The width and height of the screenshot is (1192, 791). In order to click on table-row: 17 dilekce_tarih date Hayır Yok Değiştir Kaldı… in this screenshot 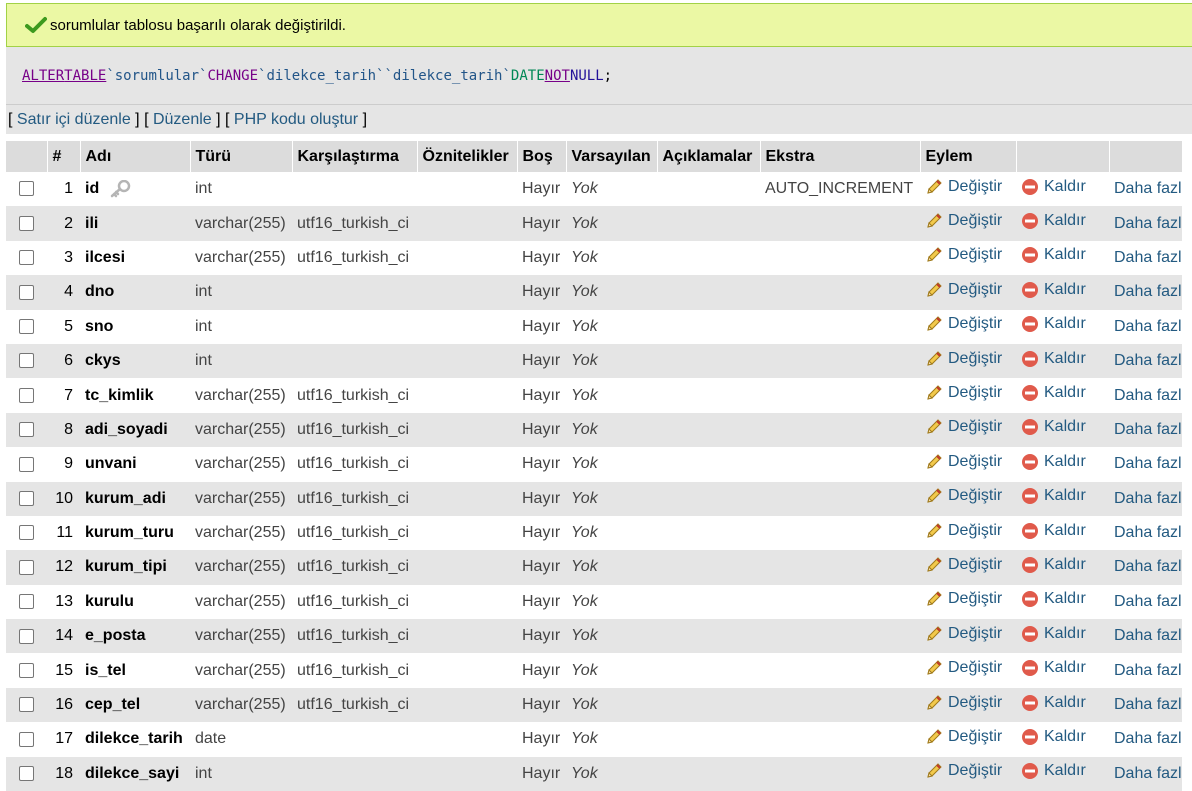, I will do `click(594, 739)`.